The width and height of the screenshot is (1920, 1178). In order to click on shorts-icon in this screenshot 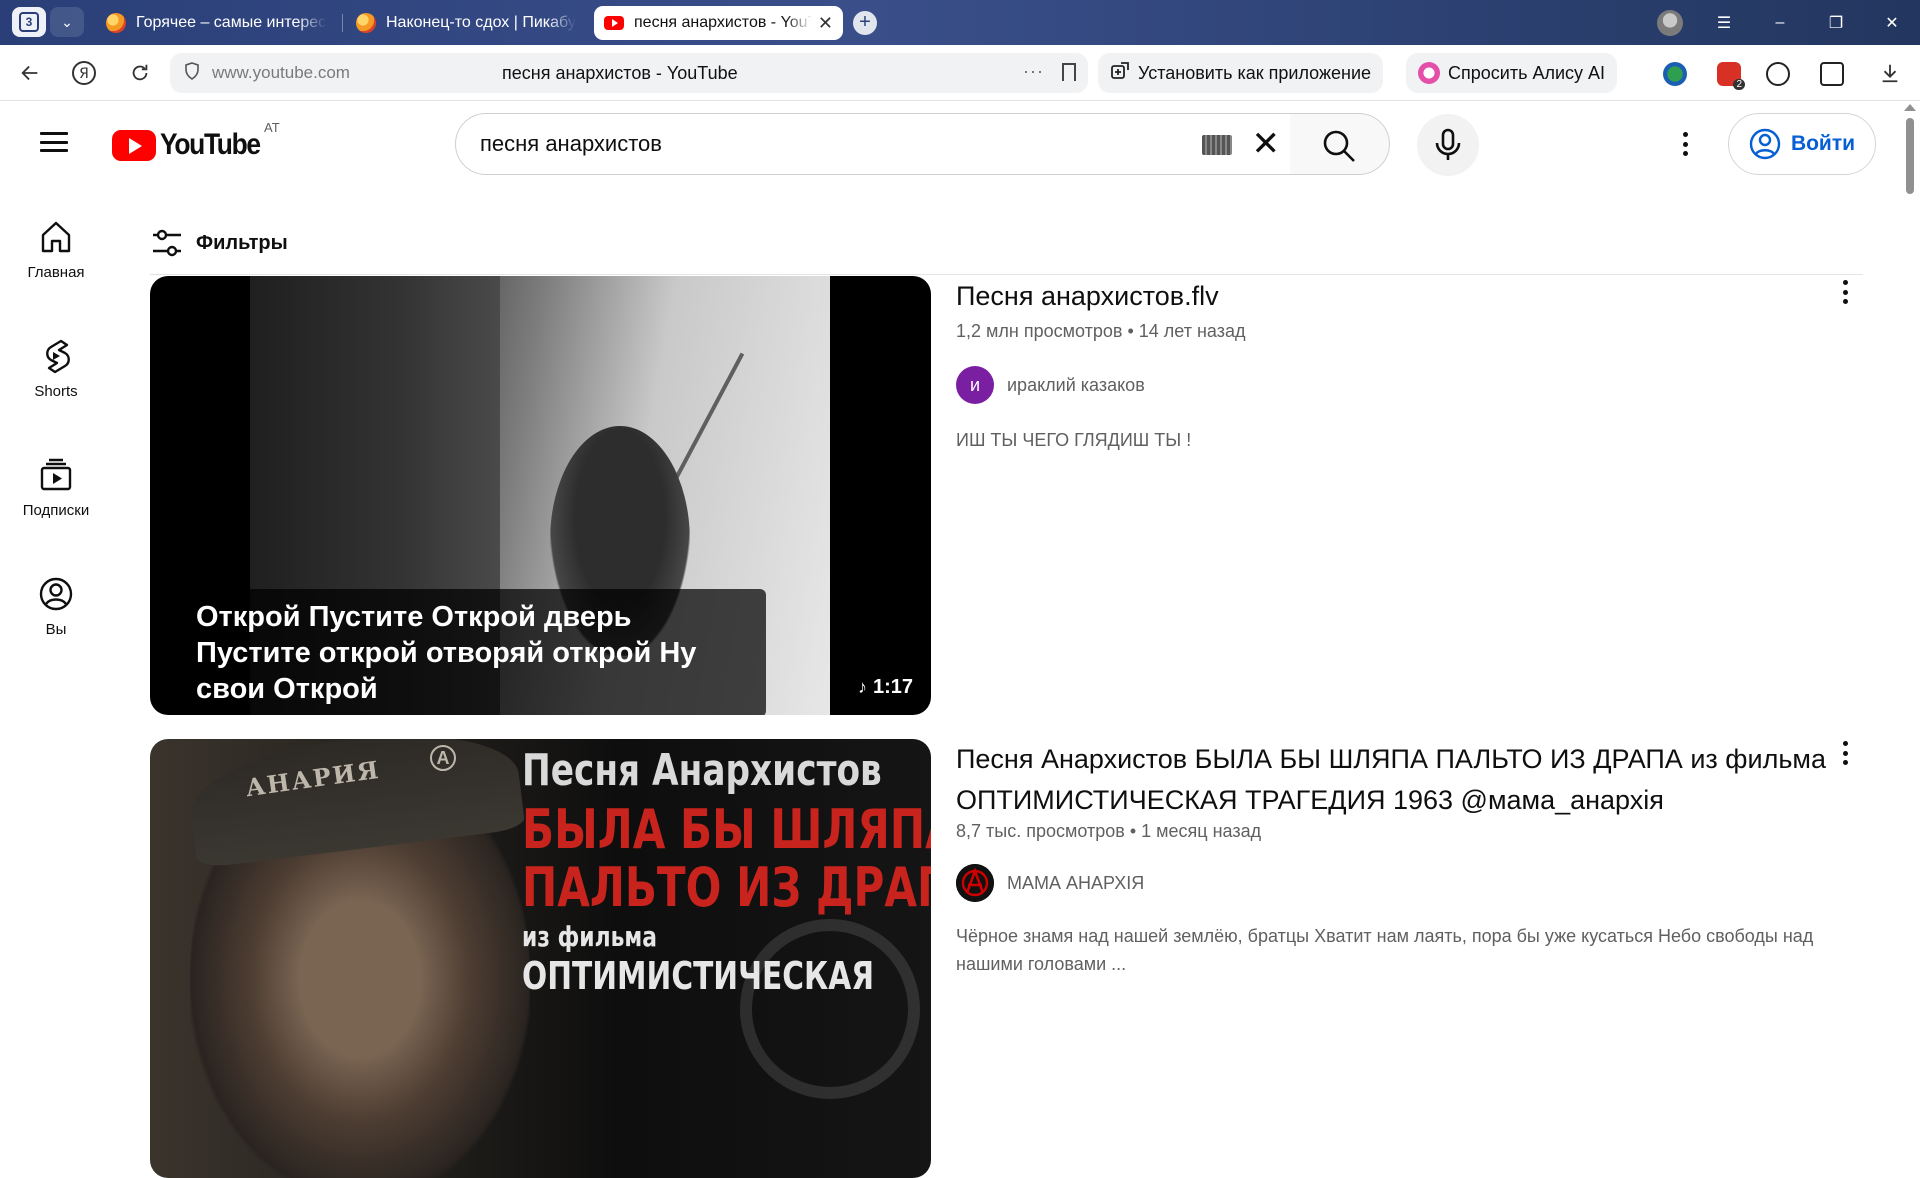, I will do `click(58, 356)`.